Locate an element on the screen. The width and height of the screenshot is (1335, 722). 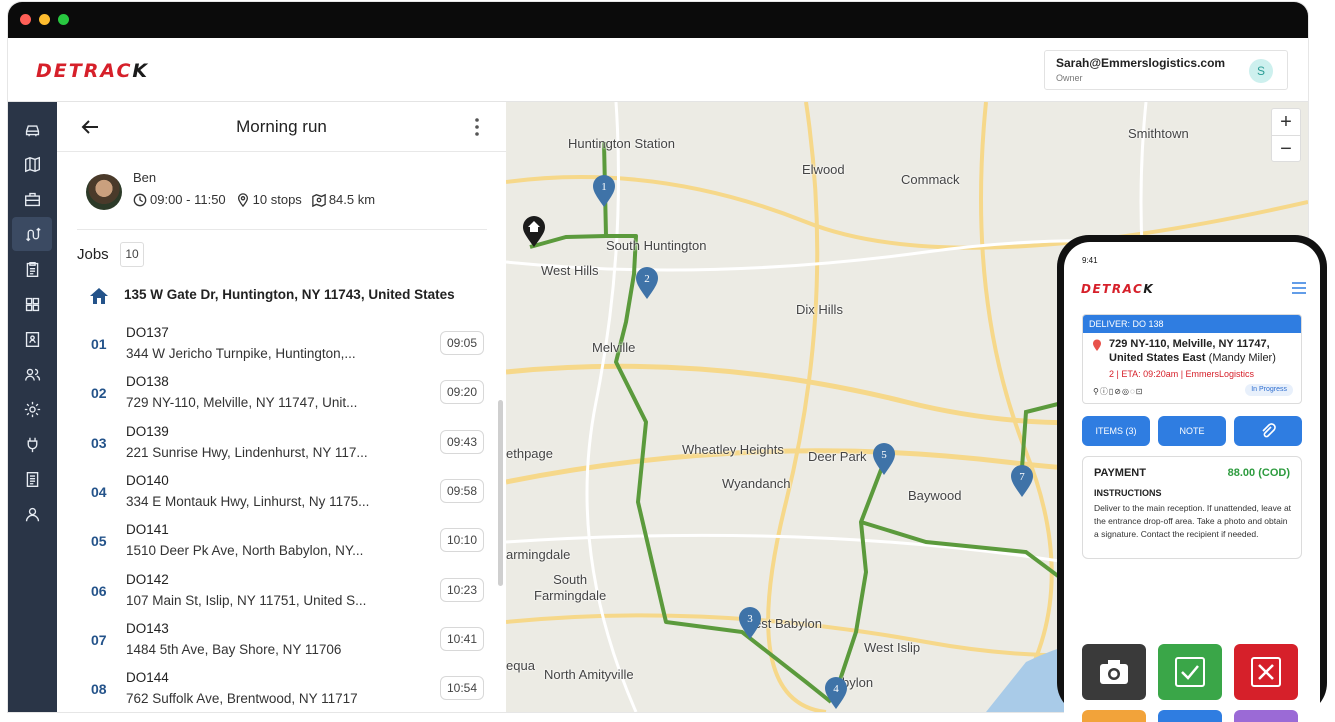
gear-icon is located at coordinates (32, 409).